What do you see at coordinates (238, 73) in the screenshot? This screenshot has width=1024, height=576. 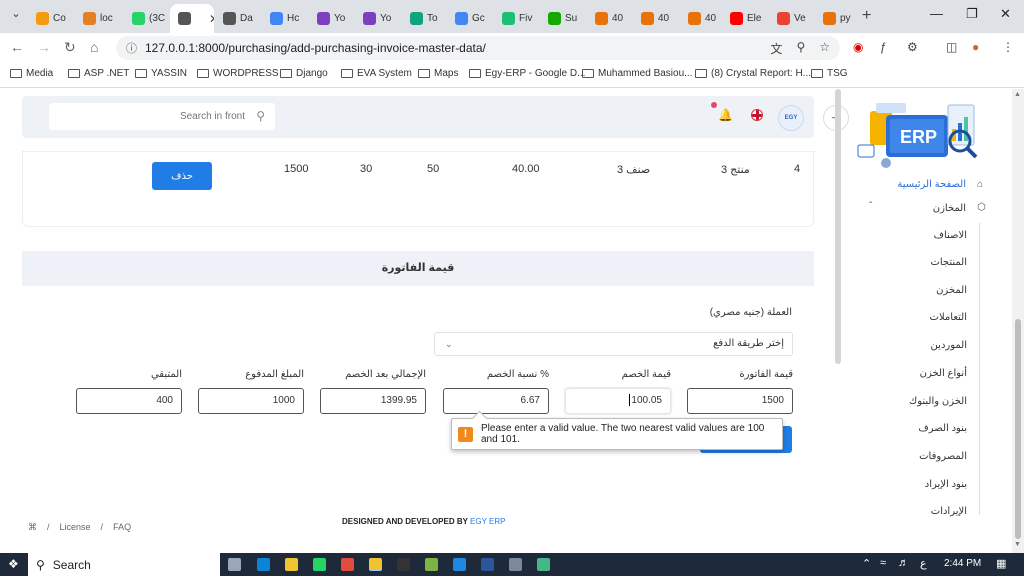 I see `bookmark-item: WORDPRESS` at bounding box center [238, 73].